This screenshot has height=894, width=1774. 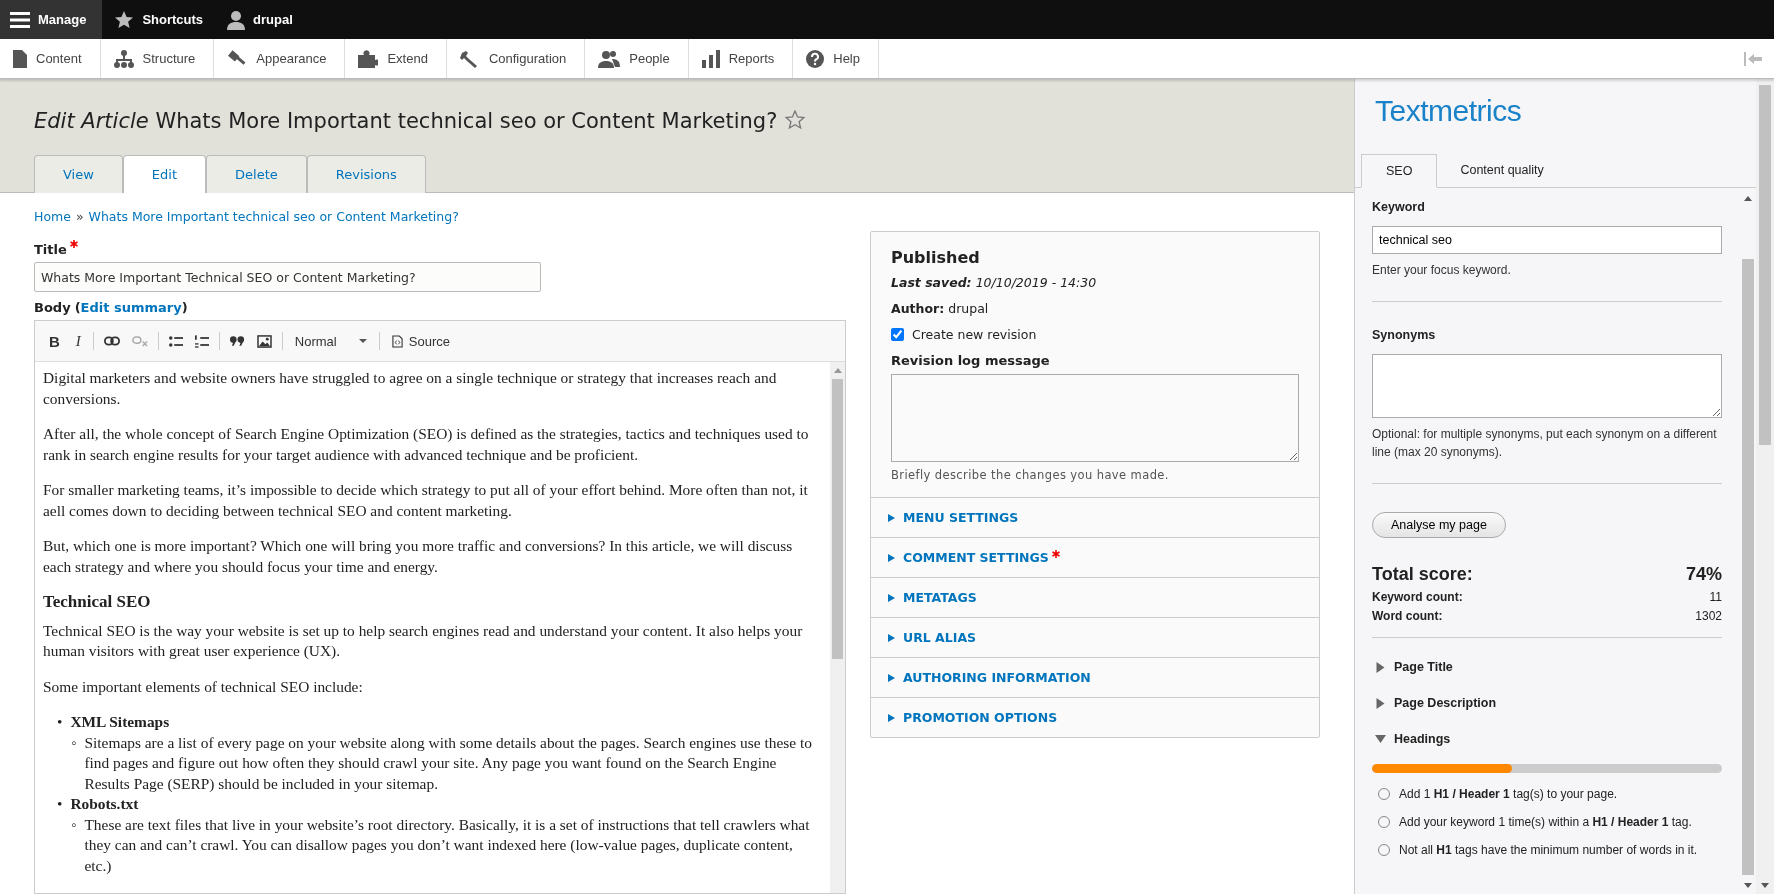 I want to click on nav-menu-item: Content, so click(x=50, y=58).